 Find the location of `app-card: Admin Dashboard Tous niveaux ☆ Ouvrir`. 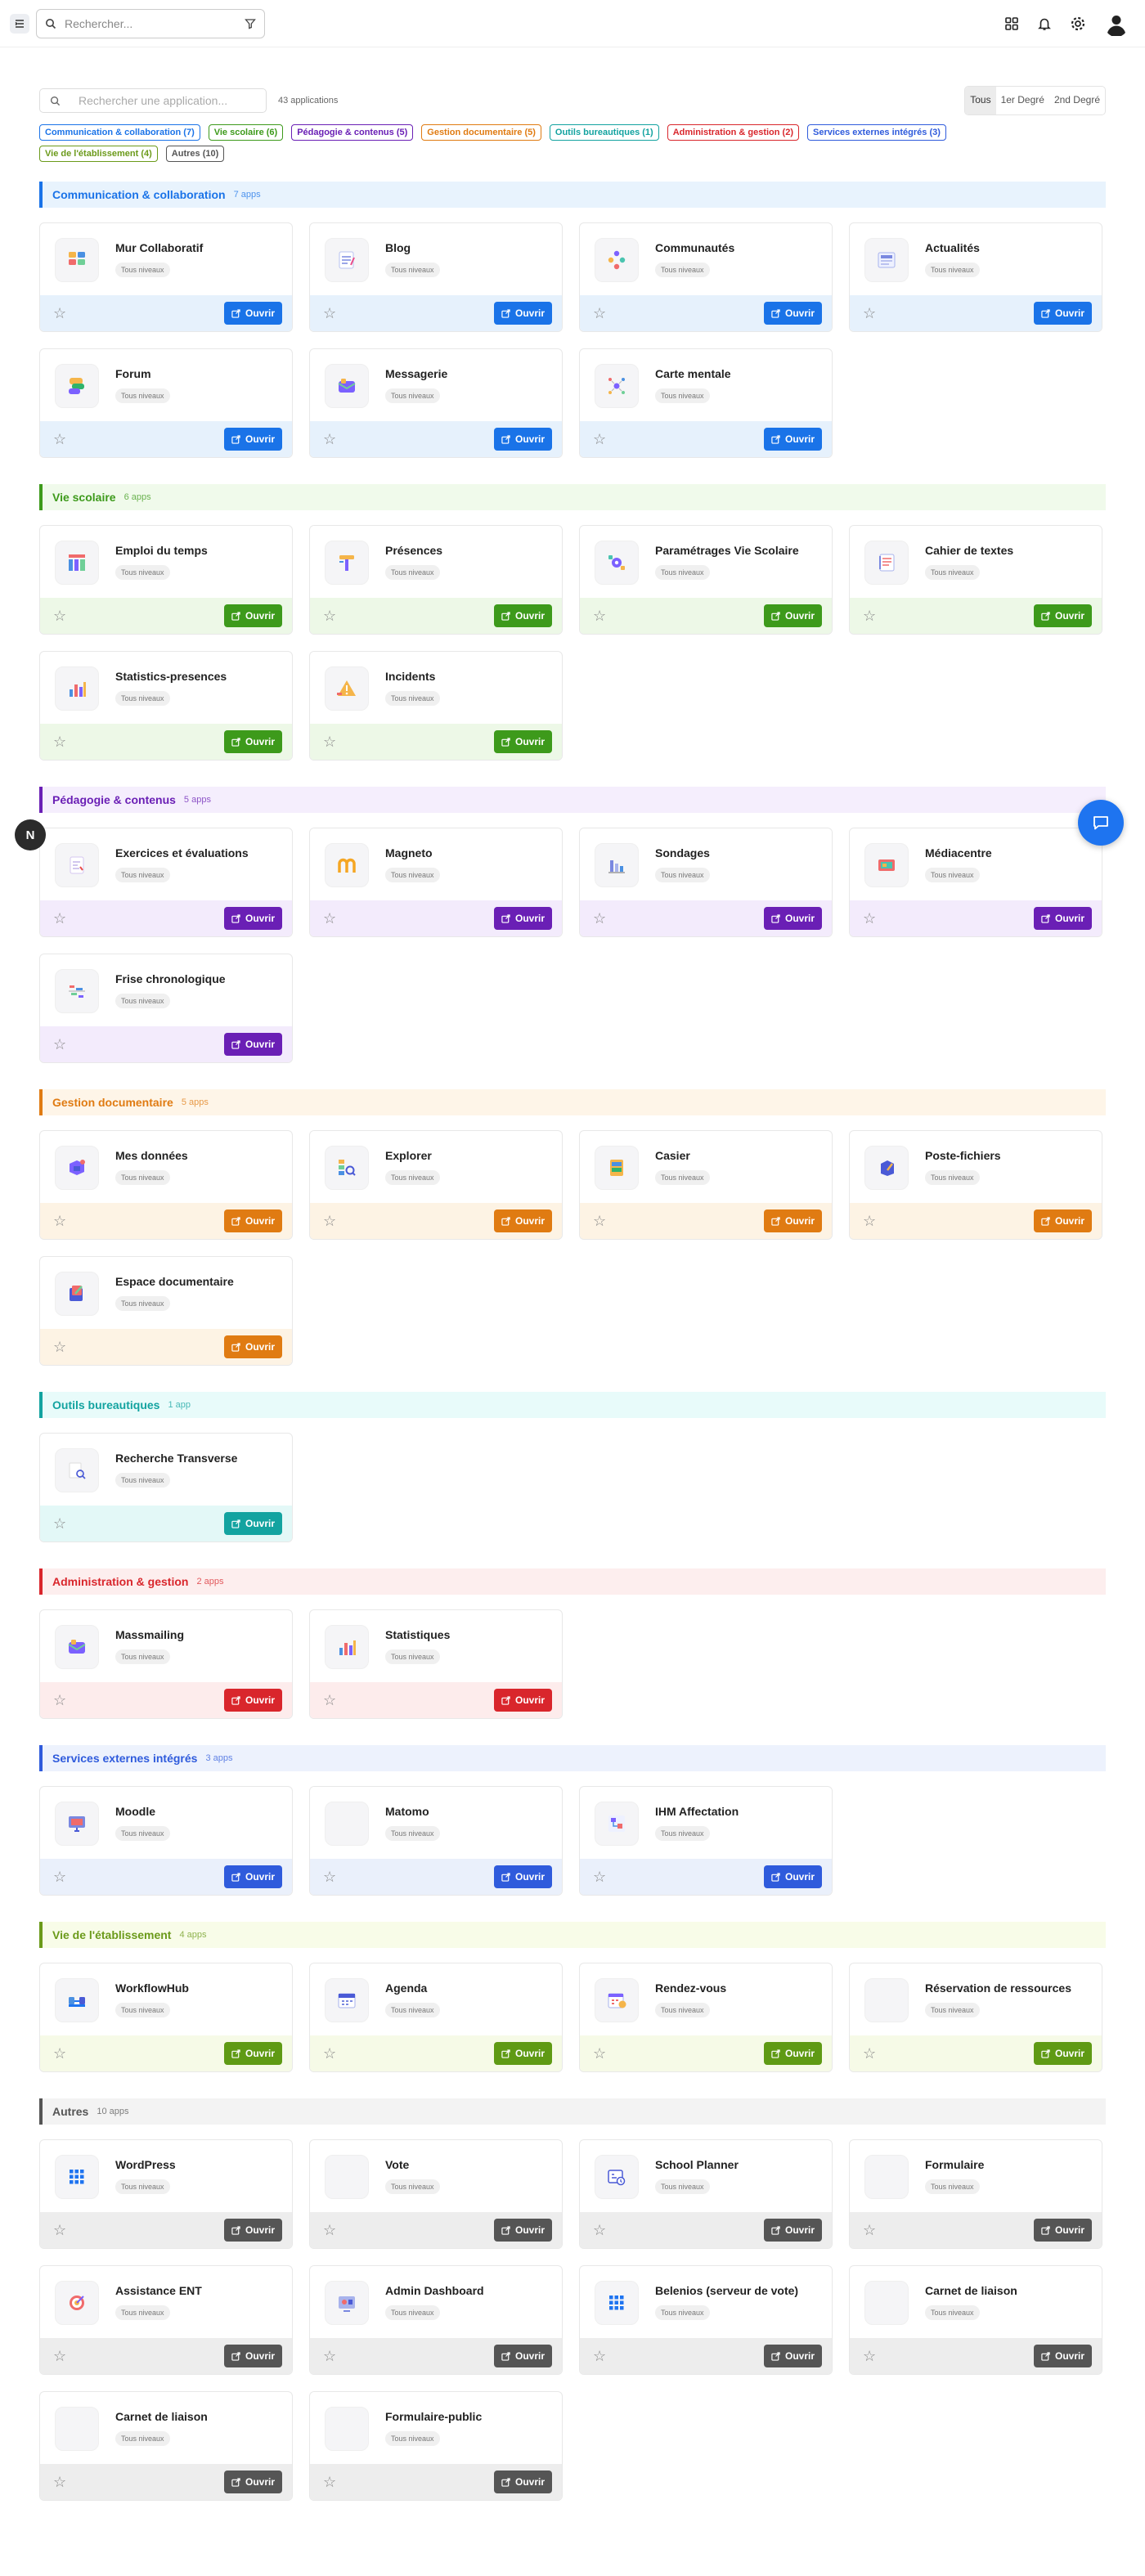

app-card: Admin Dashboard Tous niveaux ☆ Ouvrir is located at coordinates (436, 2320).